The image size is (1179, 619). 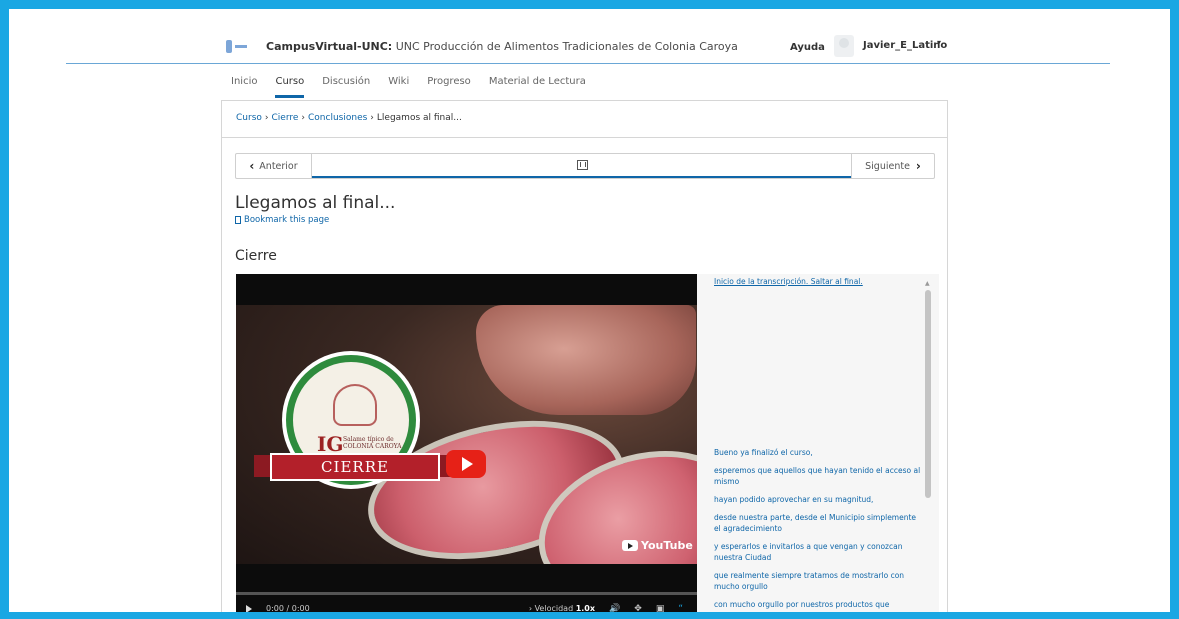 What do you see at coordinates (372, 443) in the screenshot?
I see `seal-caption: Salame típico de COLONIA CAROYA` at bounding box center [372, 443].